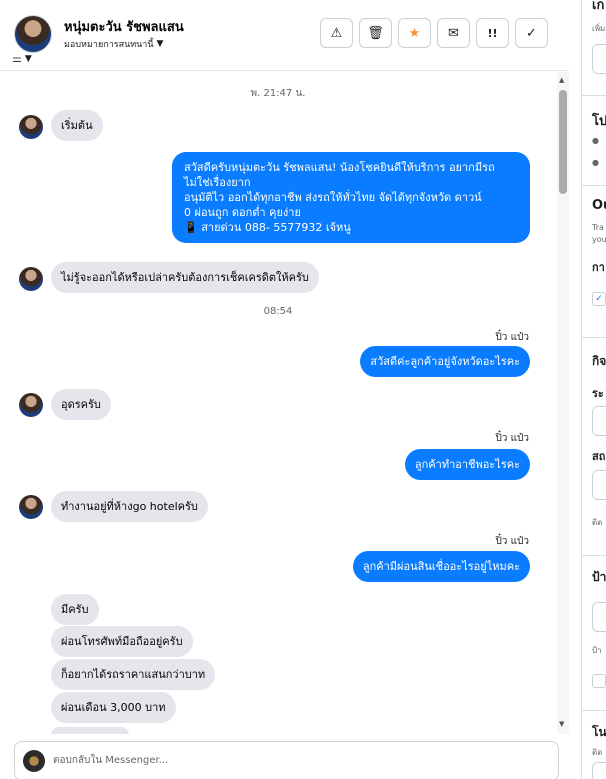 The image size is (606, 779). Describe the element at coordinates (599, 205) in the screenshot. I see `panel-heading: Ou` at that location.